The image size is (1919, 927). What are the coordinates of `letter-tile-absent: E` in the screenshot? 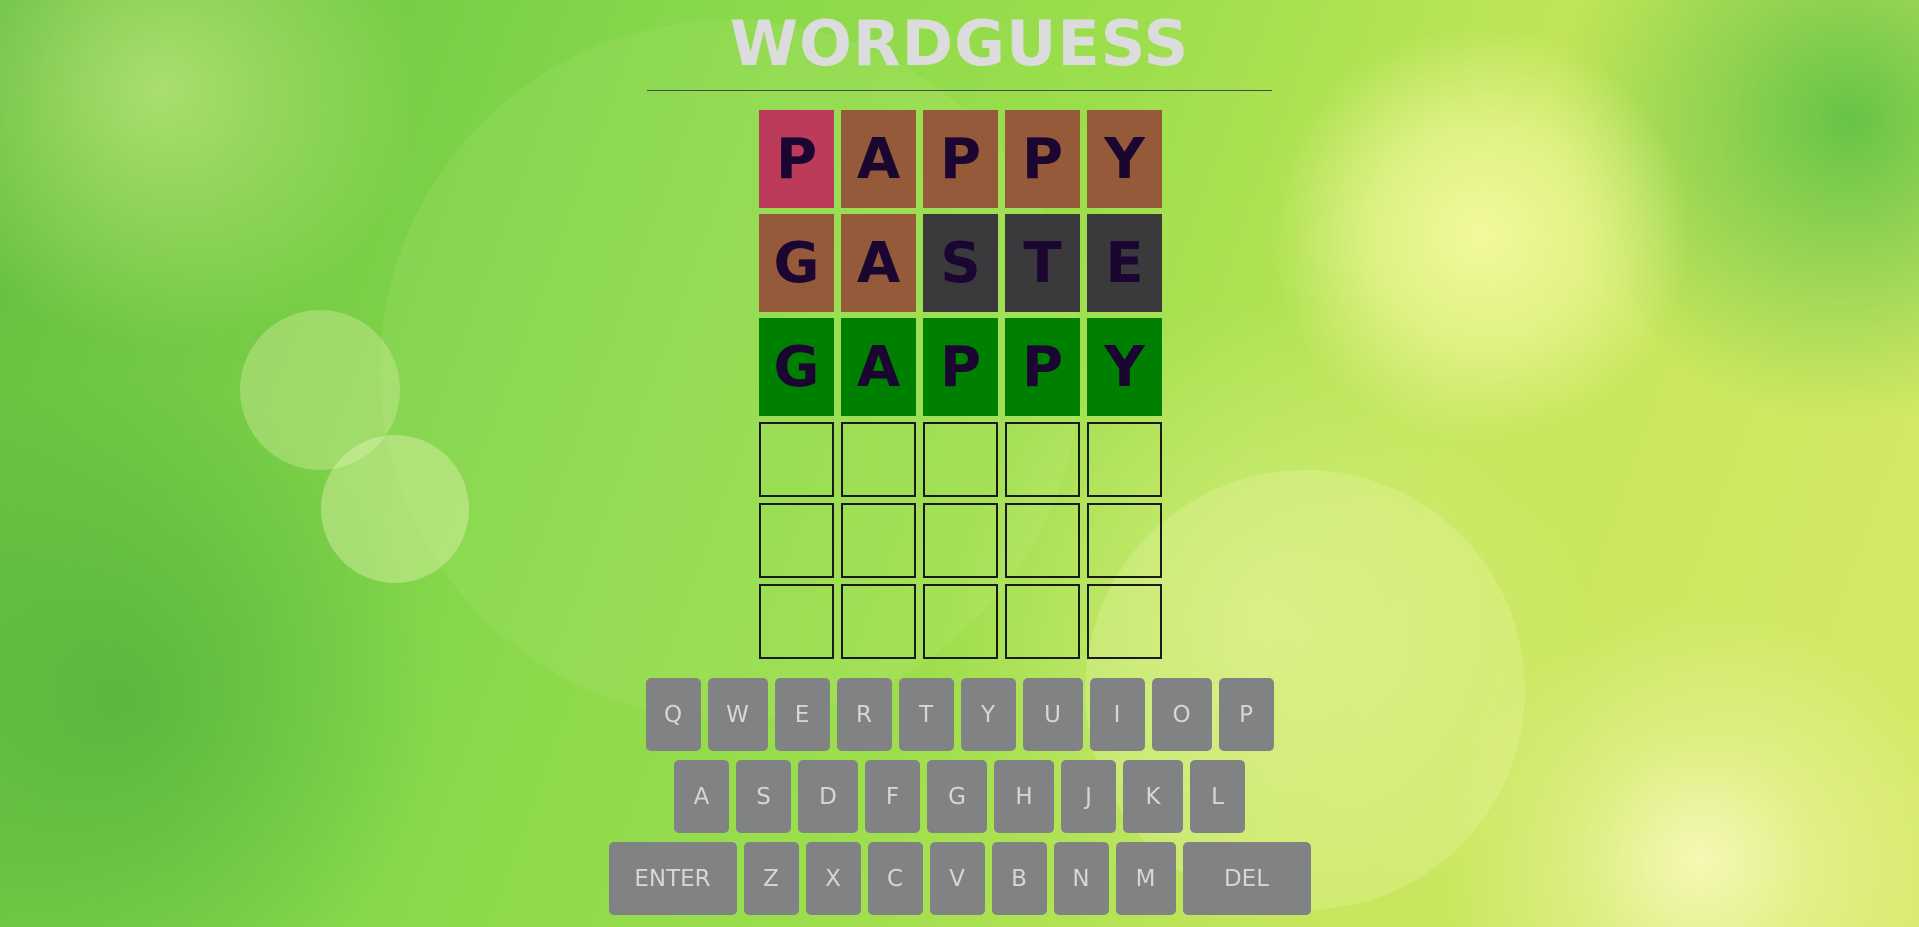 It's located at (1124, 263).